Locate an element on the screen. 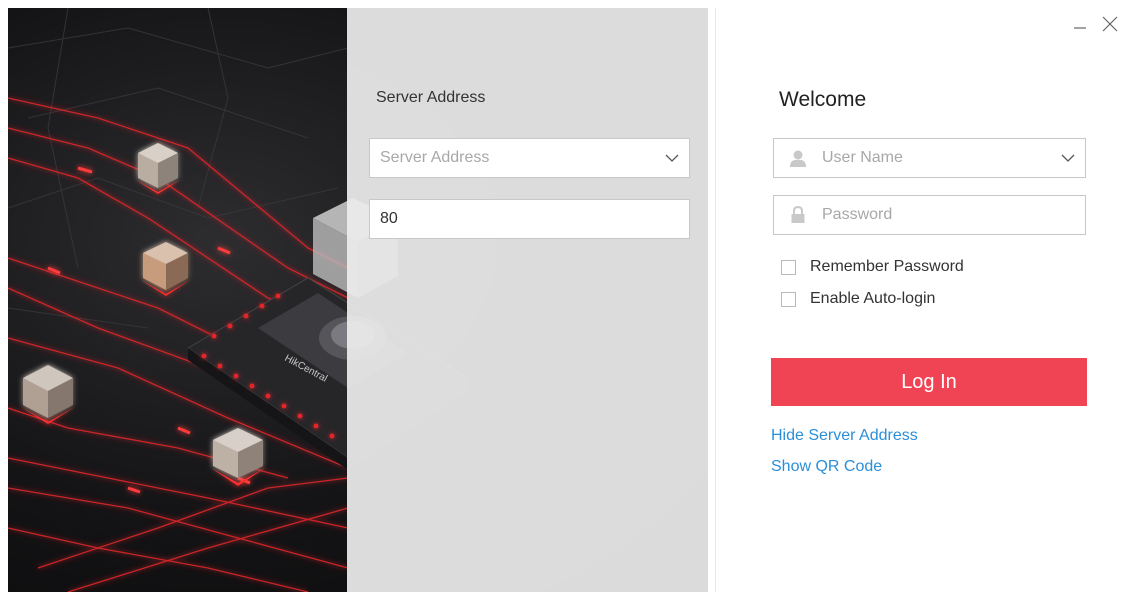 The image size is (1132, 592). auto-login-checkbox: Enable Auto-login is located at coordinates (858, 299).